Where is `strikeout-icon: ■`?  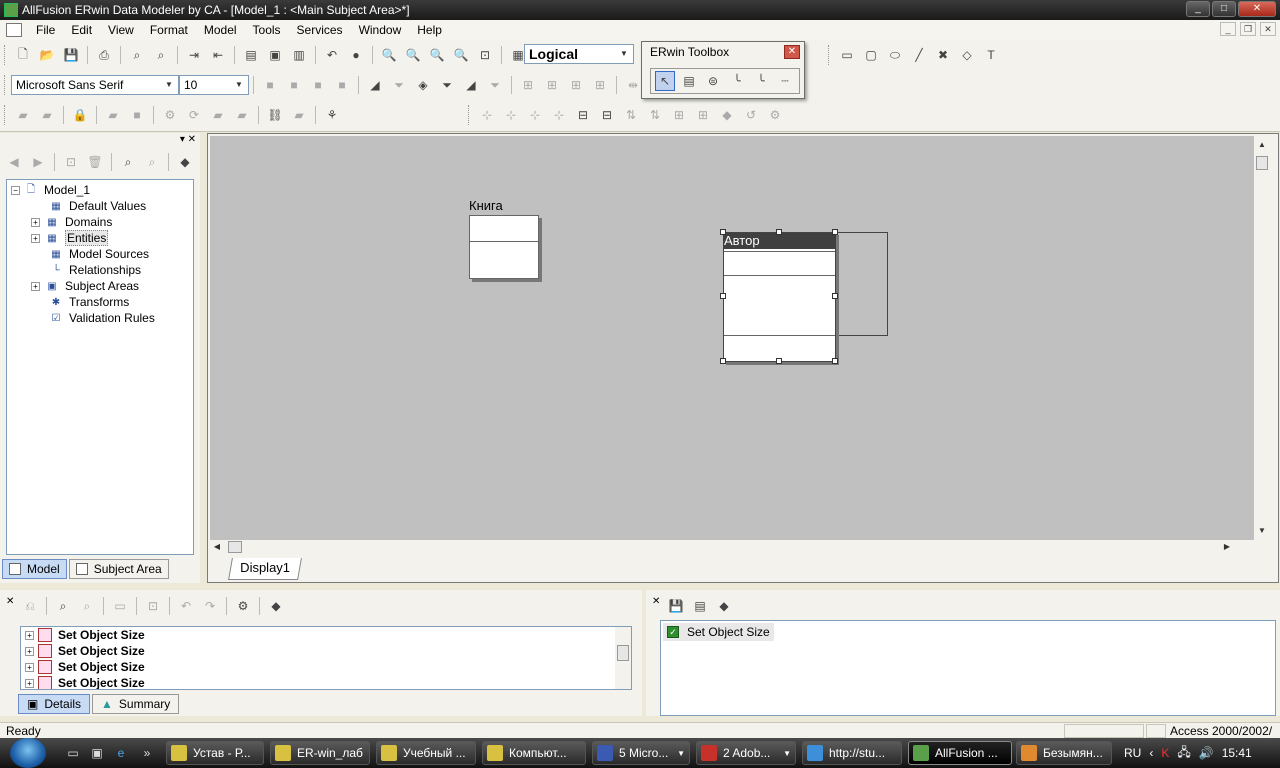 strikeout-icon: ■ is located at coordinates (342, 85).